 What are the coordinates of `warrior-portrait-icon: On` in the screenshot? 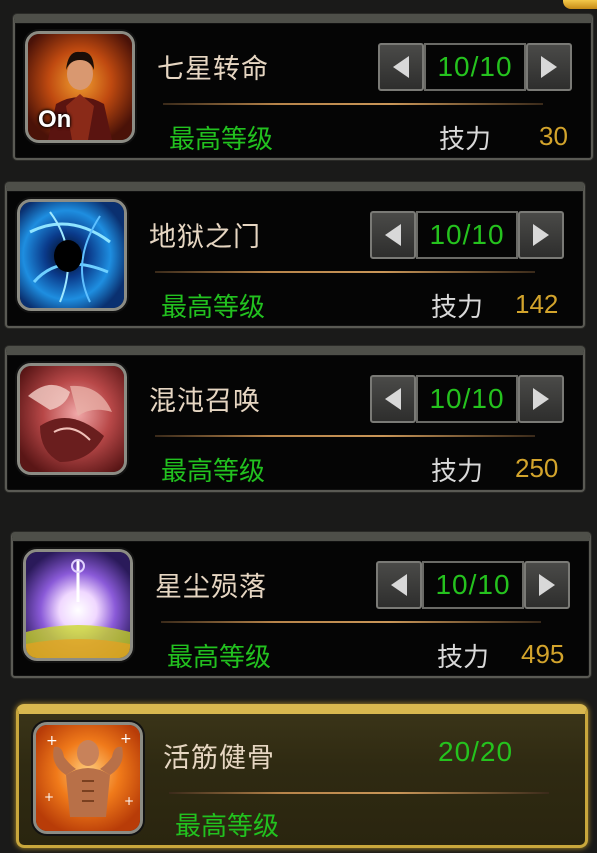 It's located at (80, 87).